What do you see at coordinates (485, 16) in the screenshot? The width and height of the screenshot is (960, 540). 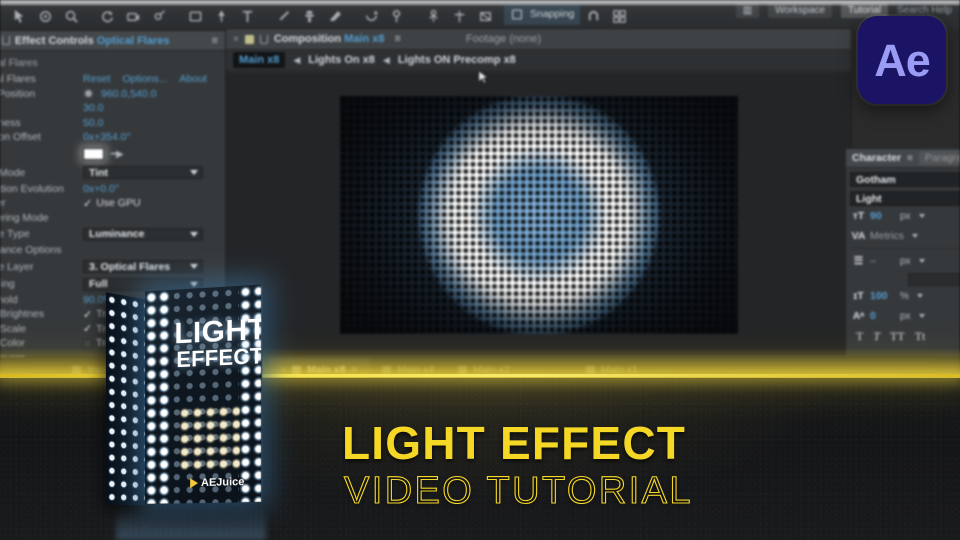 I see `shy-layers-icon` at bounding box center [485, 16].